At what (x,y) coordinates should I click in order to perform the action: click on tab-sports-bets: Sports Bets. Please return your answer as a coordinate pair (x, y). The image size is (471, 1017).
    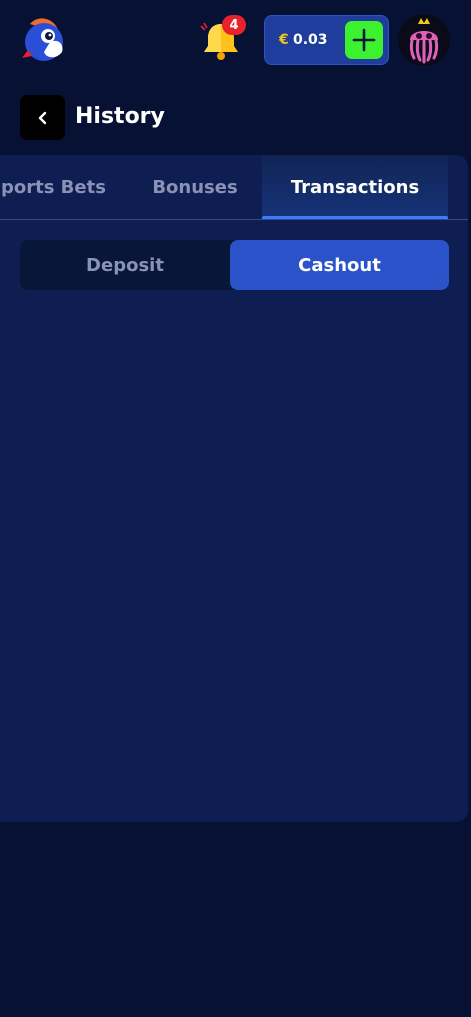
    Looking at the image, I should click on (59, 187).